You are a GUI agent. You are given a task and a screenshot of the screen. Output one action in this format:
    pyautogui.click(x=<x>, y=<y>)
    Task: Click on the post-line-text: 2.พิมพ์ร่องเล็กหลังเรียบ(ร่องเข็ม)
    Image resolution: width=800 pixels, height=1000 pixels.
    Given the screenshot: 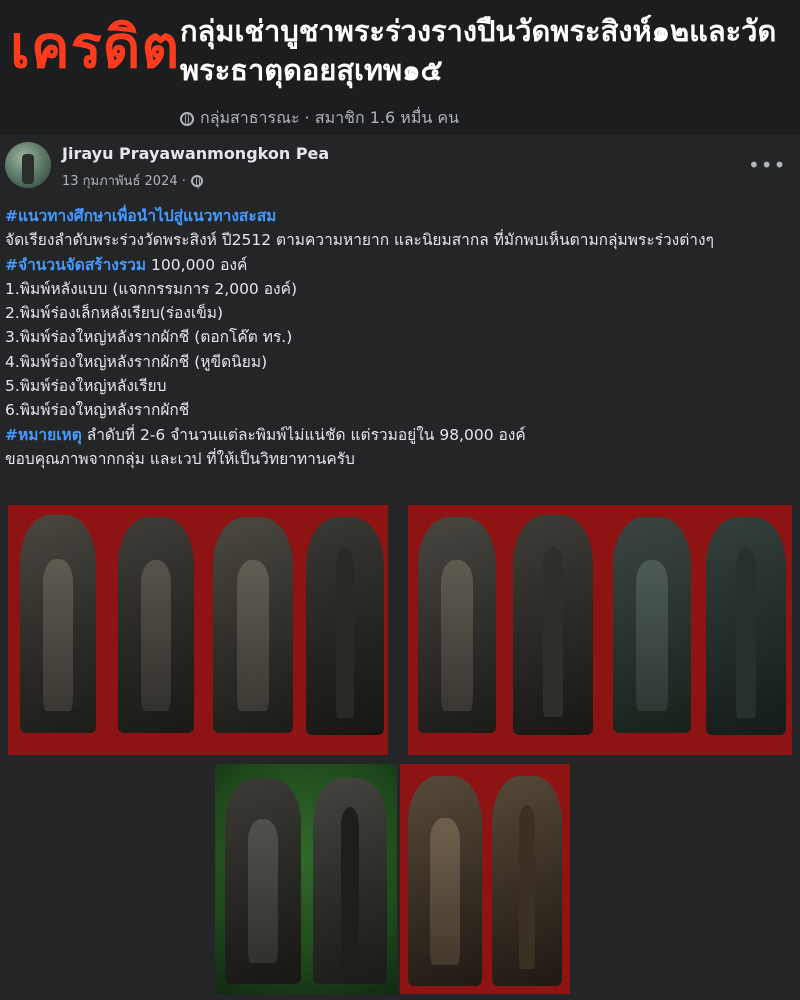 What is the action you would take?
    pyautogui.click(x=114, y=313)
    